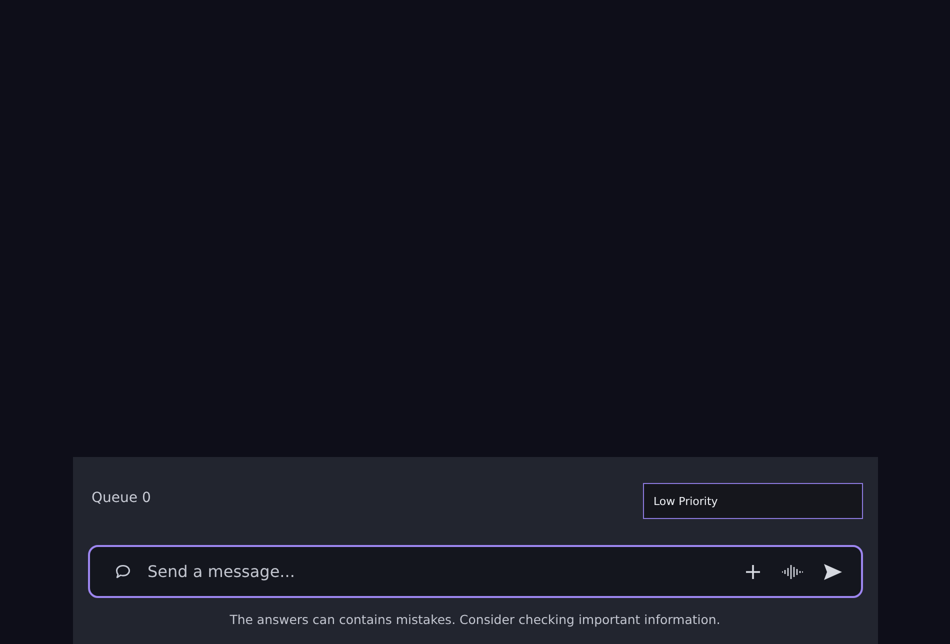  Describe the element at coordinates (791, 572) in the screenshot. I see `waveform-icon` at that location.